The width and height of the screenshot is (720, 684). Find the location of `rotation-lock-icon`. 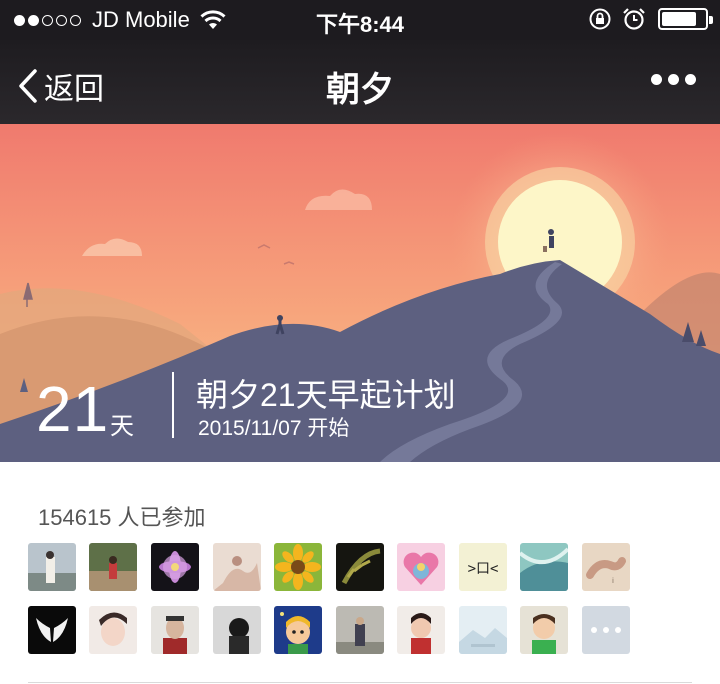

rotation-lock-icon is located at coordinates (600, 19).